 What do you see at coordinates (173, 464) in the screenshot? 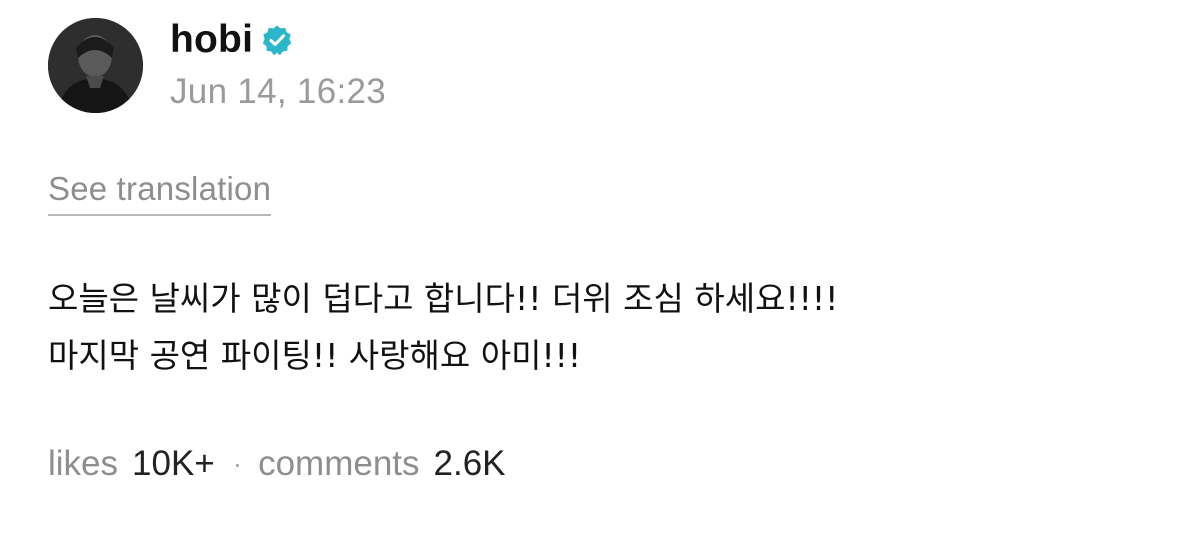
I see `likes-count: 10K+` at bounding box center [173, 464].